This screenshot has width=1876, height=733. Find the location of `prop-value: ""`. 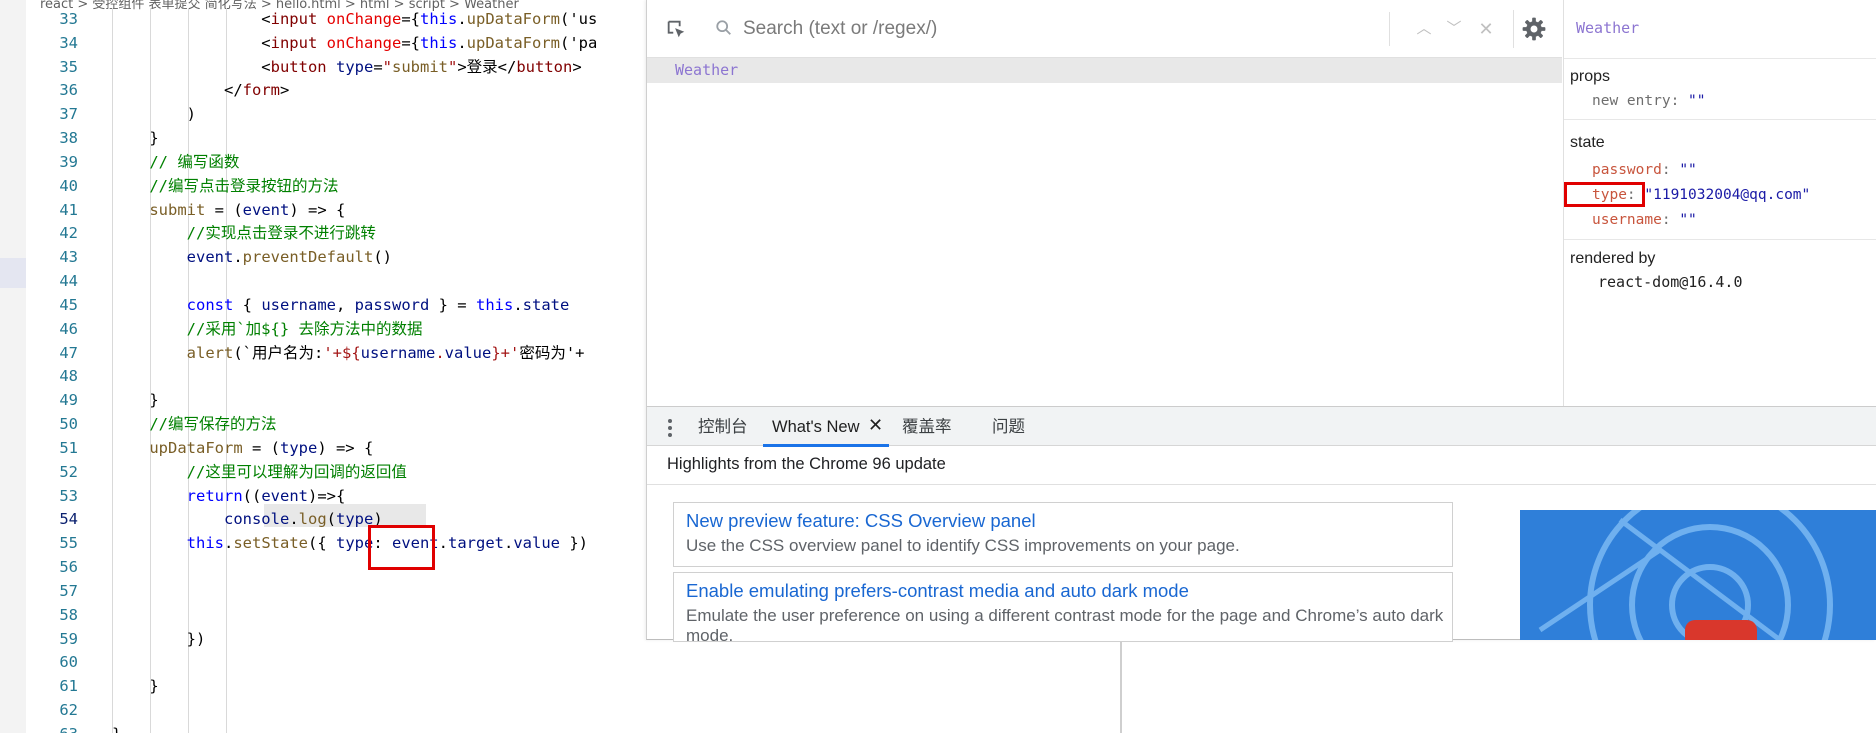

prop-value: "" is located at coordinates (1696, 101).